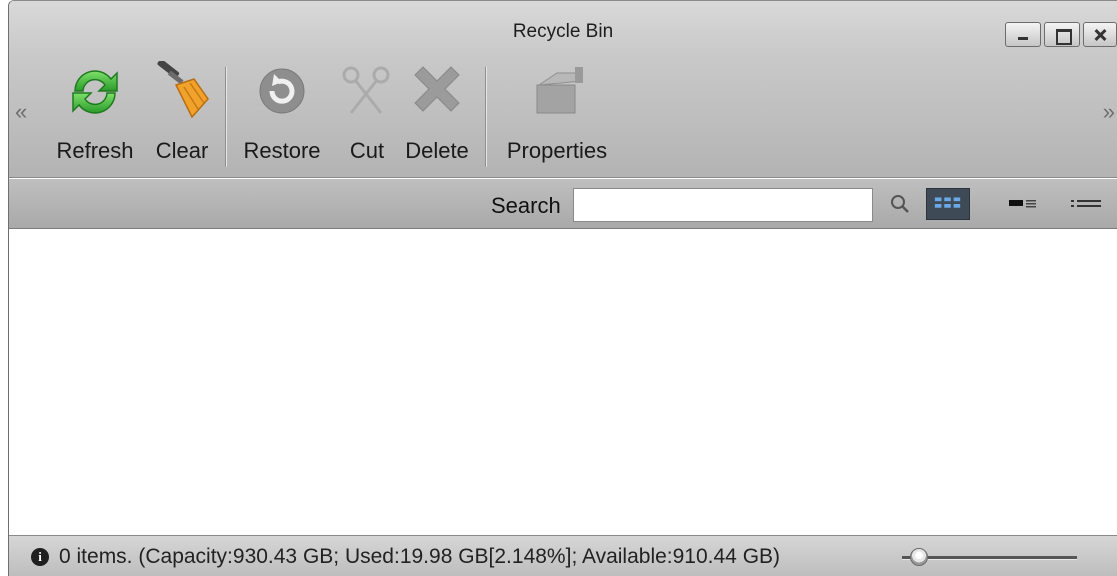 The width and height of the screenshot is (1117, 576). I want to click on delete-button: Delete, so click(437, 117).